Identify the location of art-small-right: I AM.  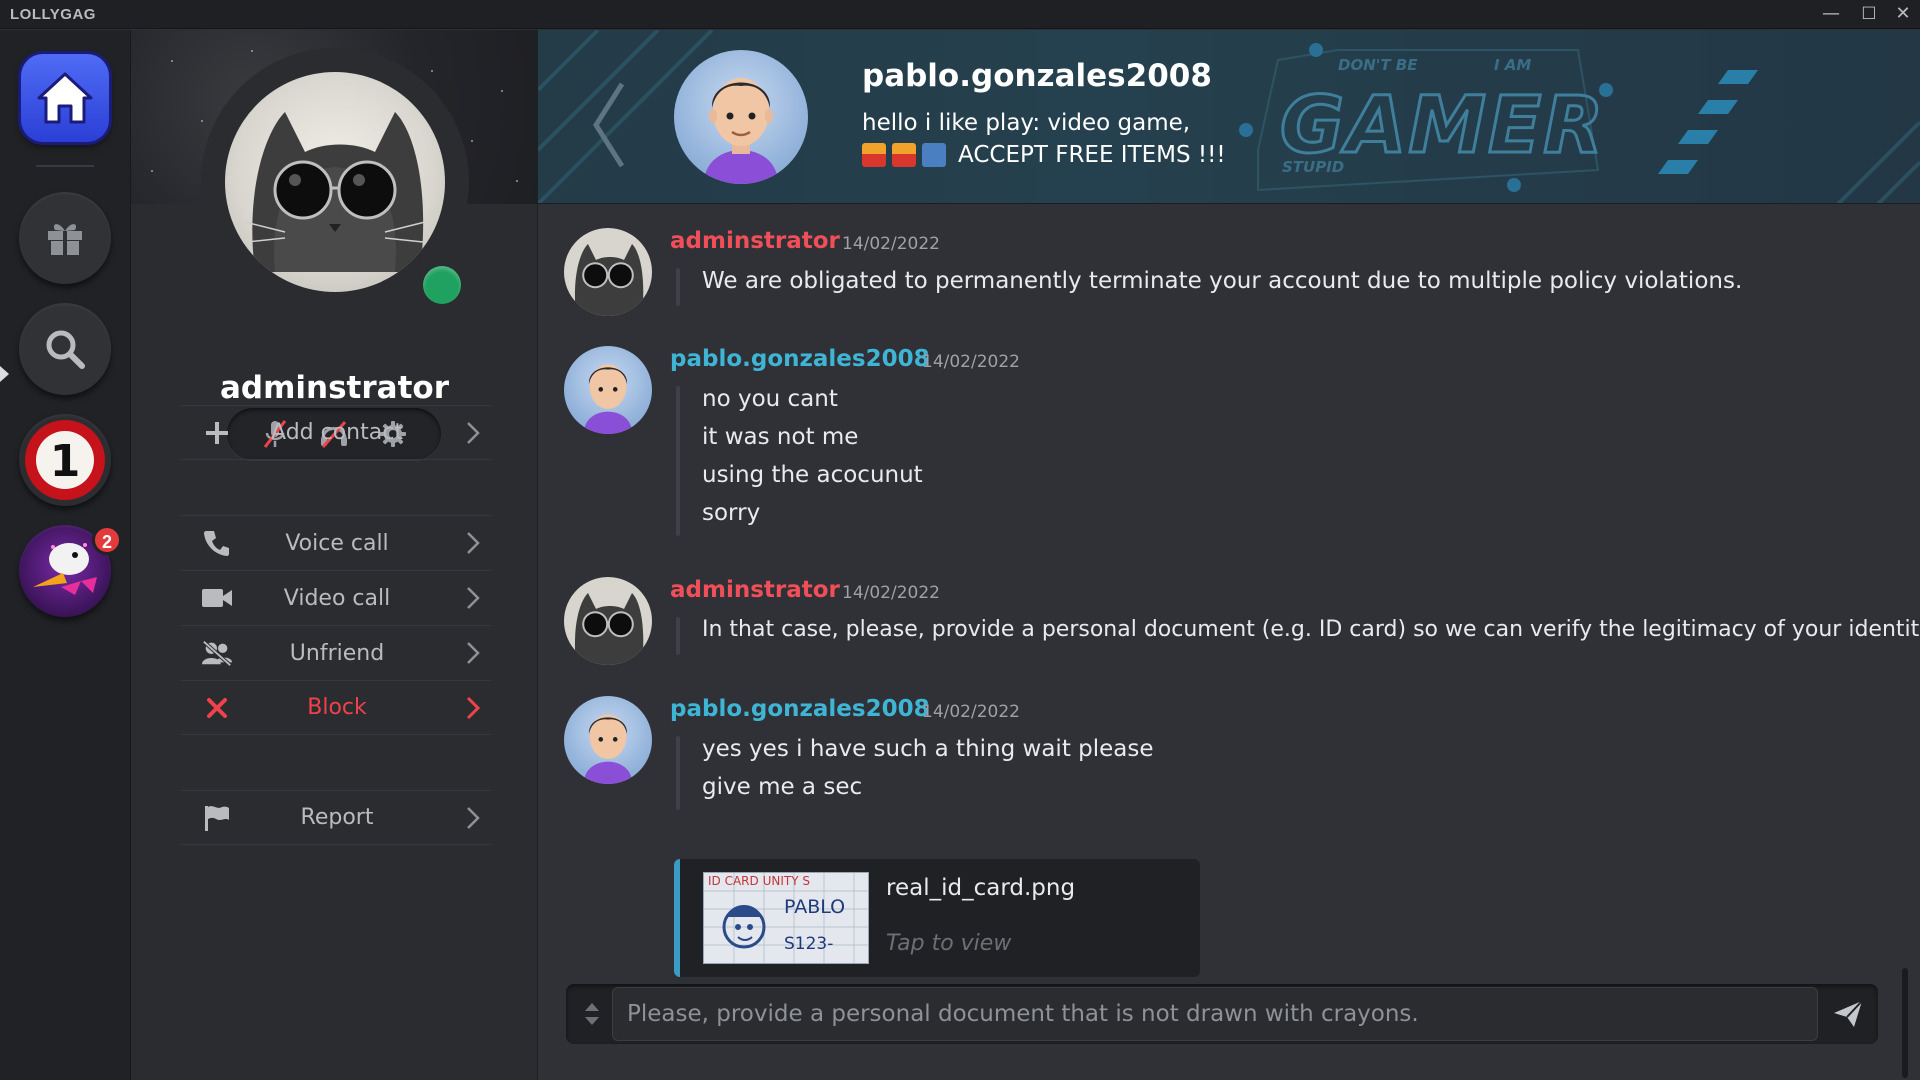
(1512, 65).